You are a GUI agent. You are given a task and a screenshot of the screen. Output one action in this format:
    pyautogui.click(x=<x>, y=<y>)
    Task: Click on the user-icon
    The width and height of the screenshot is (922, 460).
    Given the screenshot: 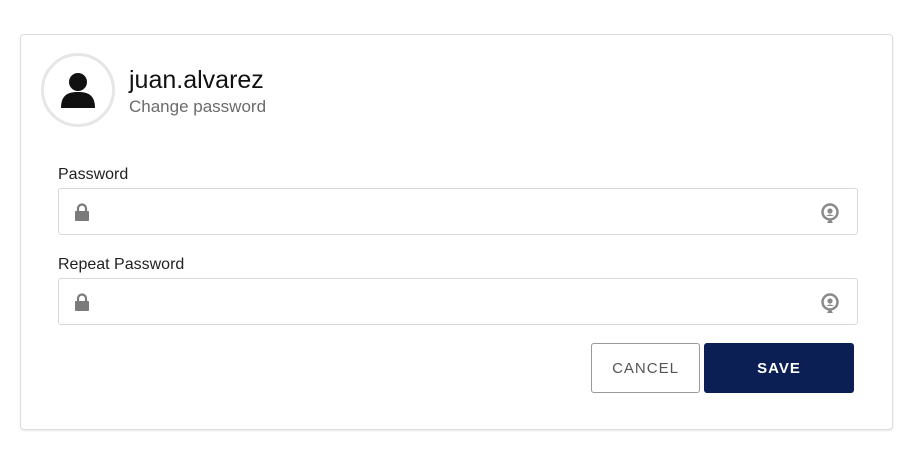 What is the action you would take?
    pyautogui.click(x=78, y=90)
    